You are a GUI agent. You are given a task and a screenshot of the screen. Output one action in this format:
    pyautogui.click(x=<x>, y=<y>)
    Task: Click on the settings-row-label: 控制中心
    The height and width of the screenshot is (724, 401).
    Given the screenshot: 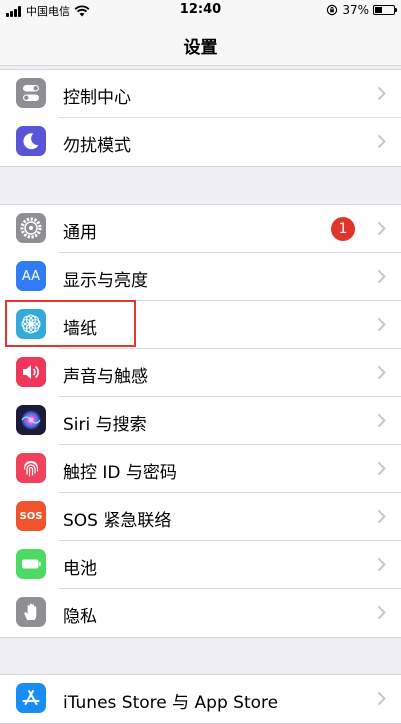 What is the action you would take?
    pyautogui.click(x=97, y=98)
    